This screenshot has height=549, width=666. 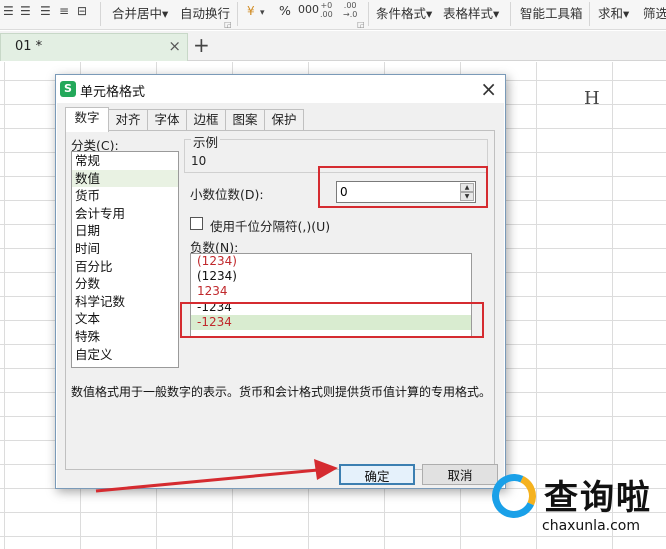 I want to click on tab-number: 数字, so click(x=87, y=119).